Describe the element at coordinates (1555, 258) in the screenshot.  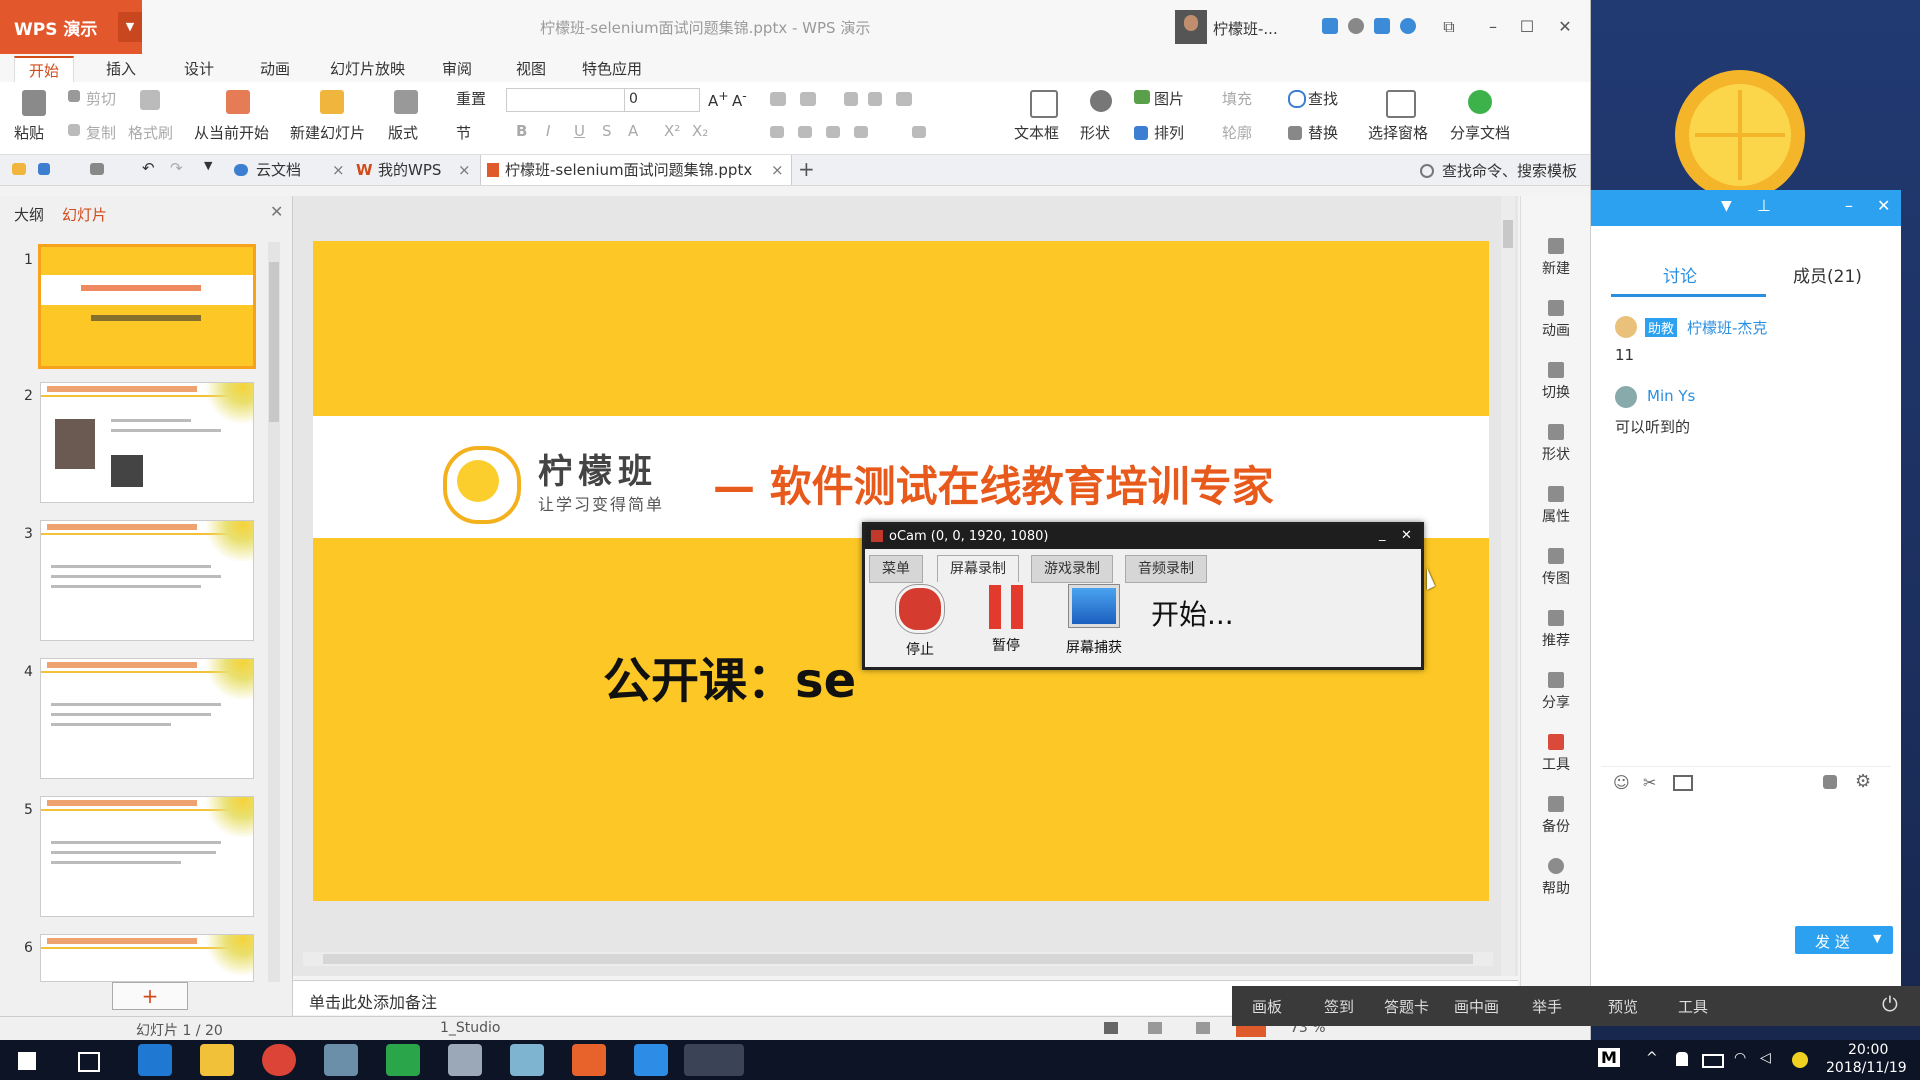
I see `new-button: 新建` at that location.